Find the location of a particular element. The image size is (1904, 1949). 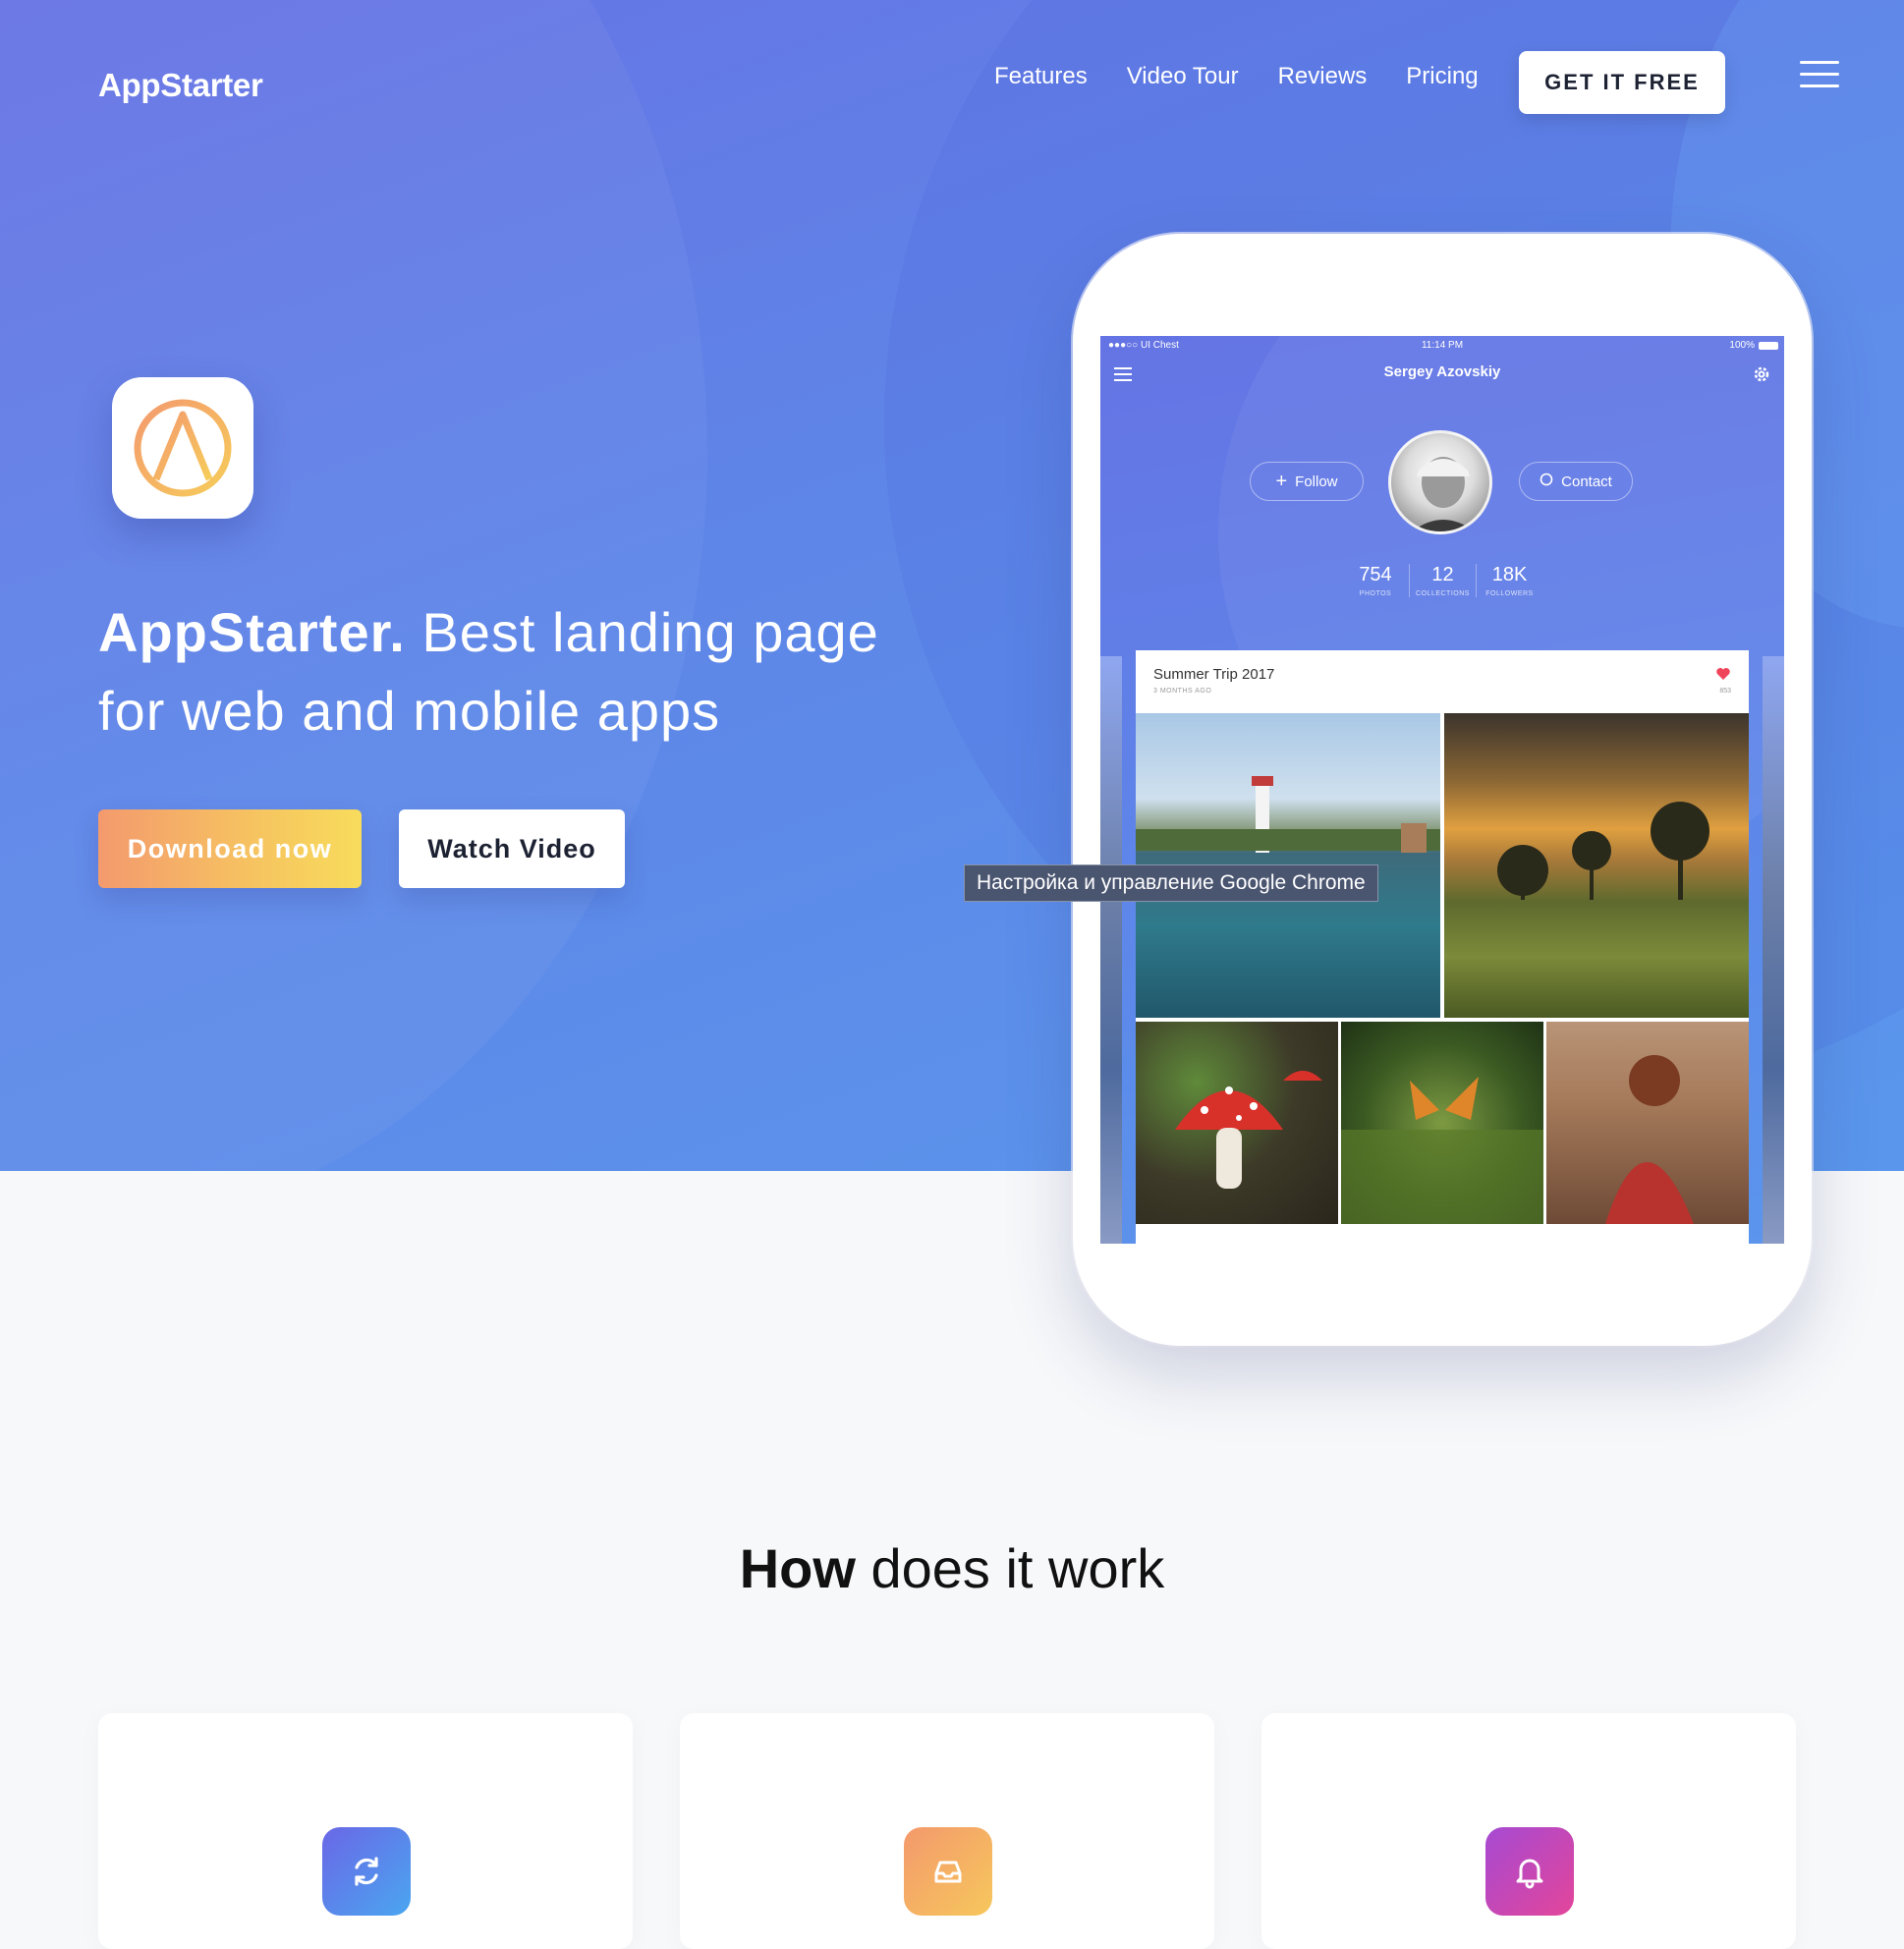

album-title: Summer Trip 2017 is located at coordinates (1214, 674).